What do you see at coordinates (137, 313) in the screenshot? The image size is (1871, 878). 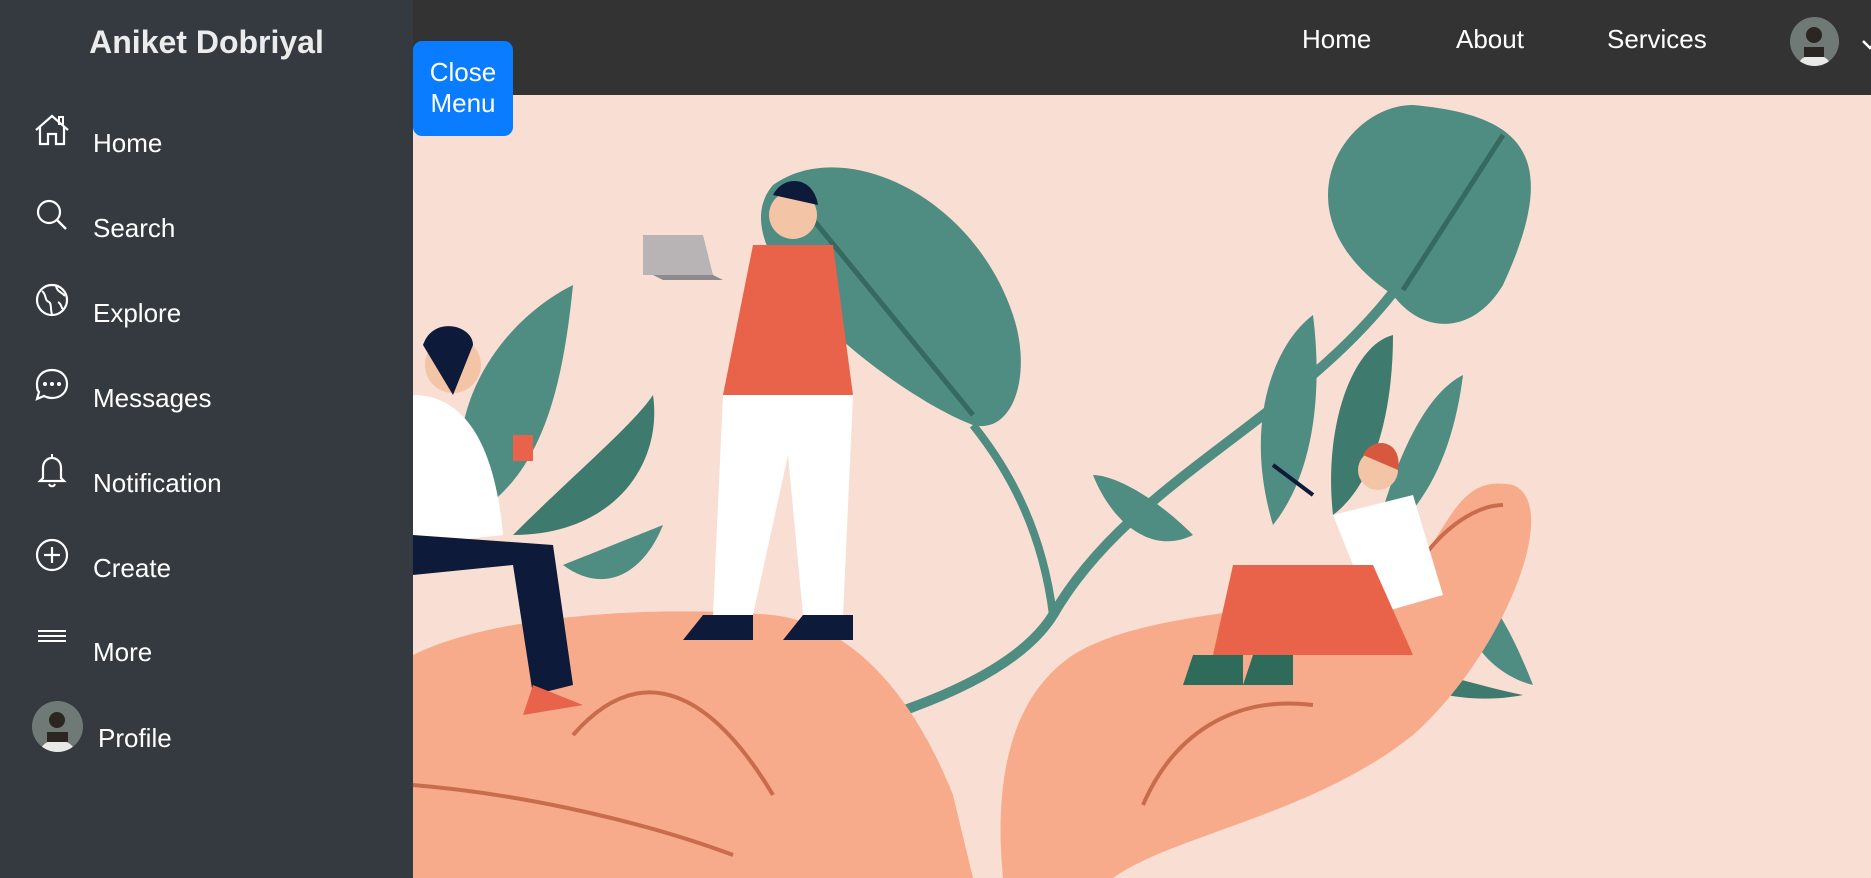 I see `sidebar-item-label: Explore` at bounding box center [137, 313].